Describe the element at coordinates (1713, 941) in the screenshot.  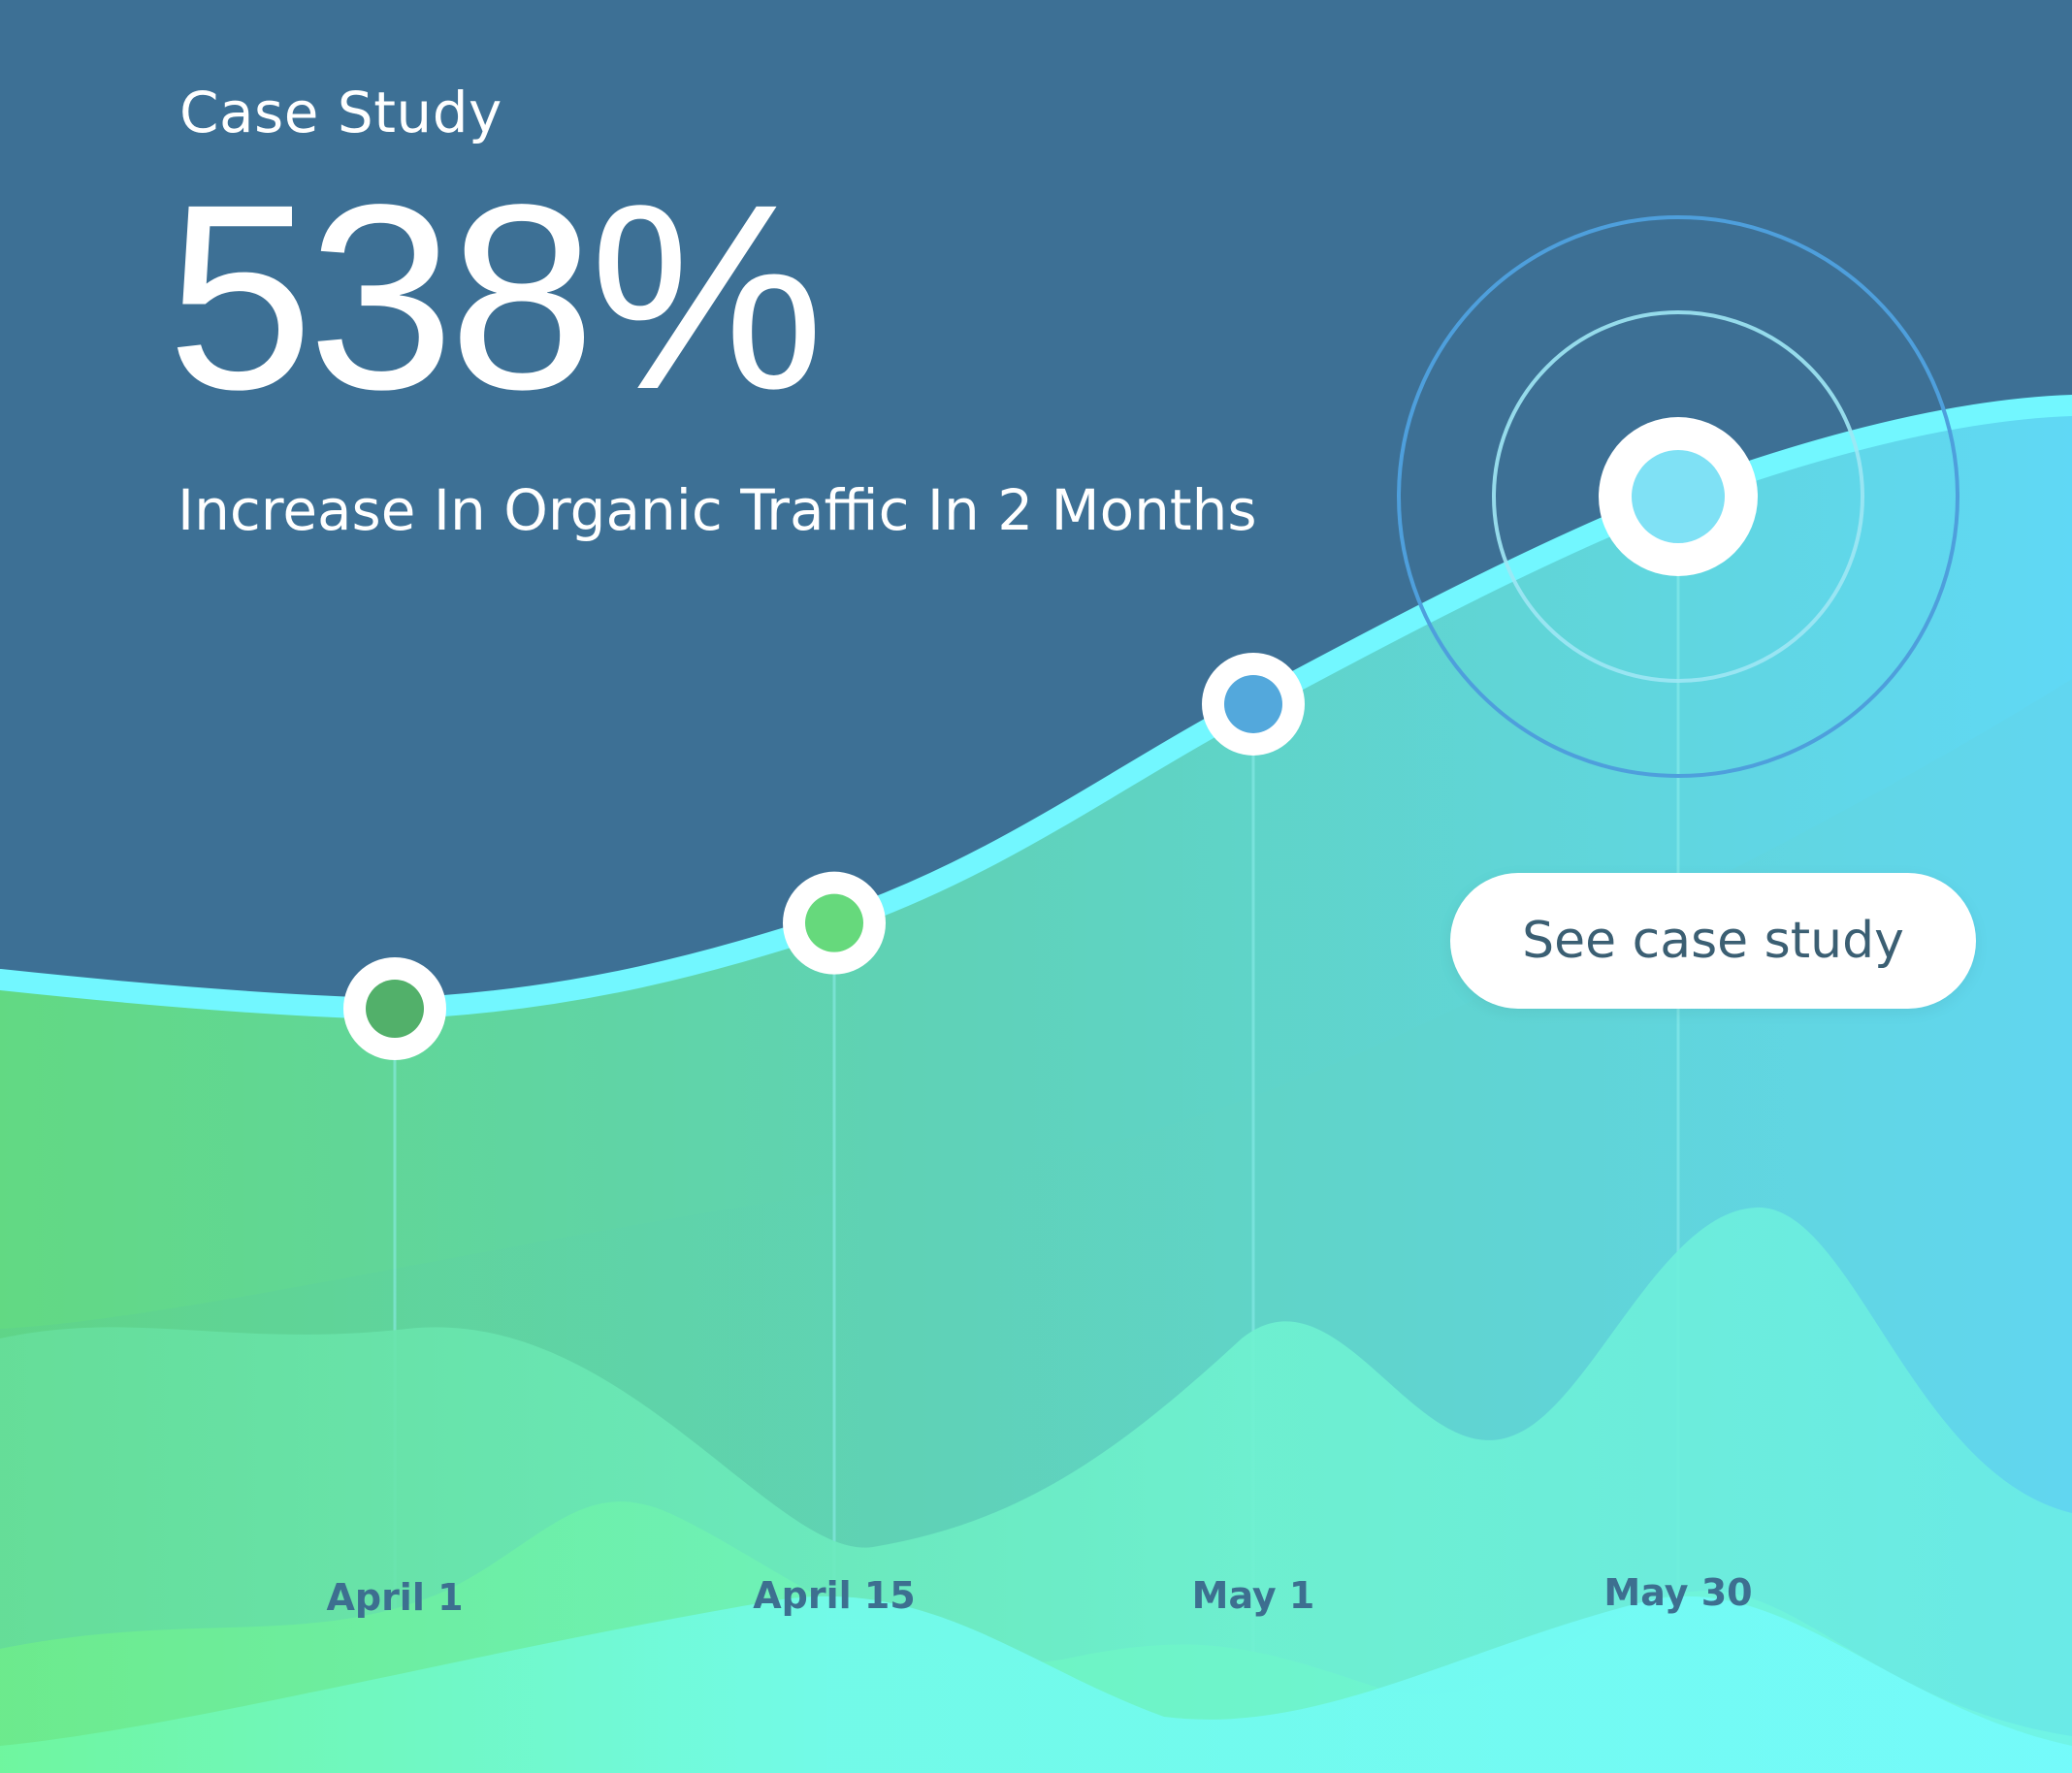
I see `see-case-study-button: See case study` at that location.